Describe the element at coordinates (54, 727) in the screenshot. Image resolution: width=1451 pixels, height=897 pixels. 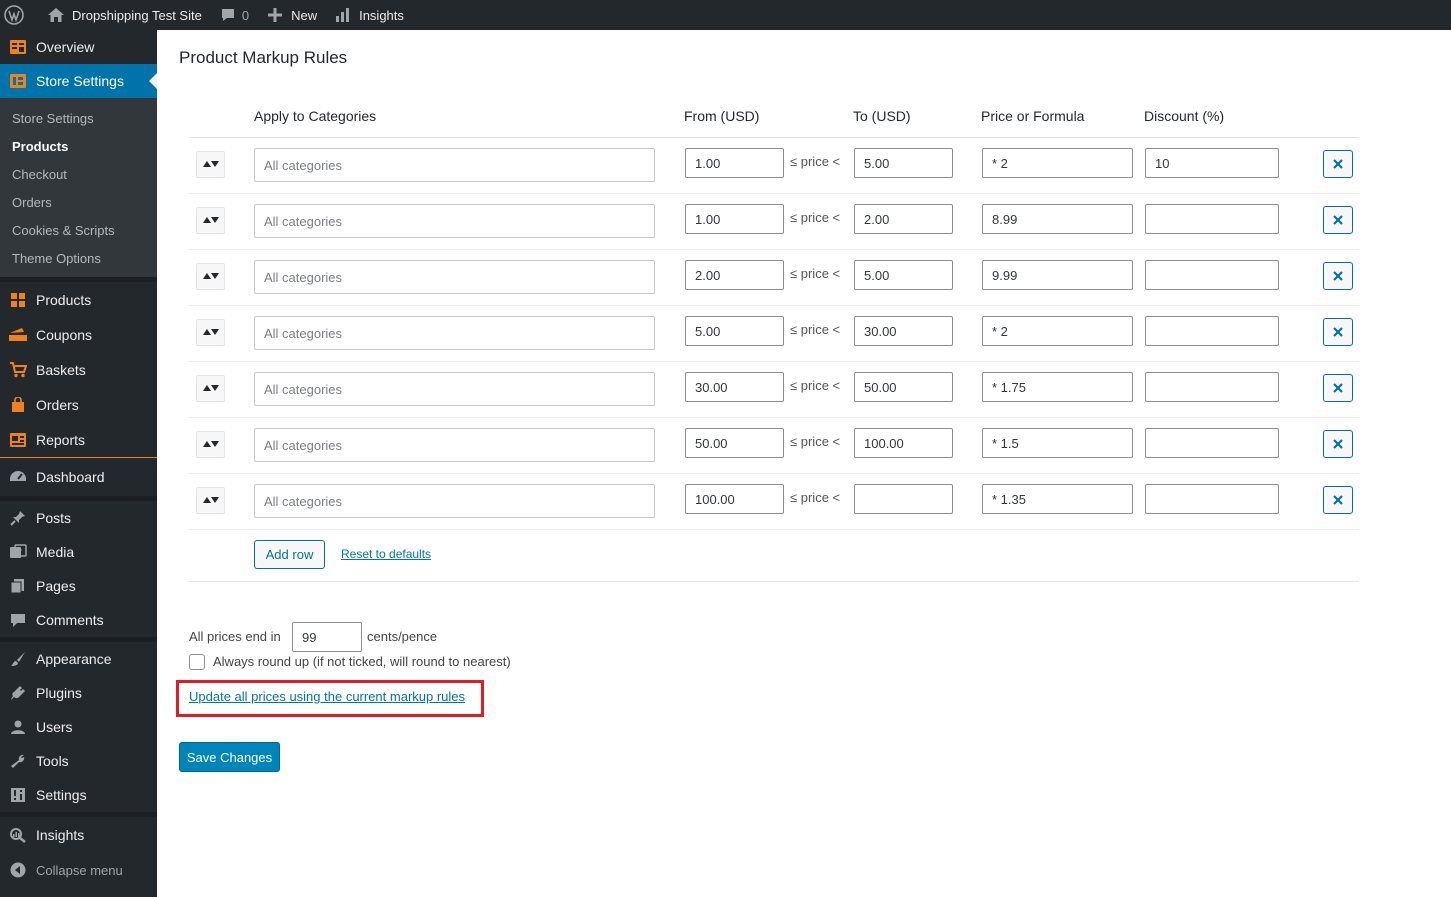
I see `sidebar-label-users: Users` at that location.